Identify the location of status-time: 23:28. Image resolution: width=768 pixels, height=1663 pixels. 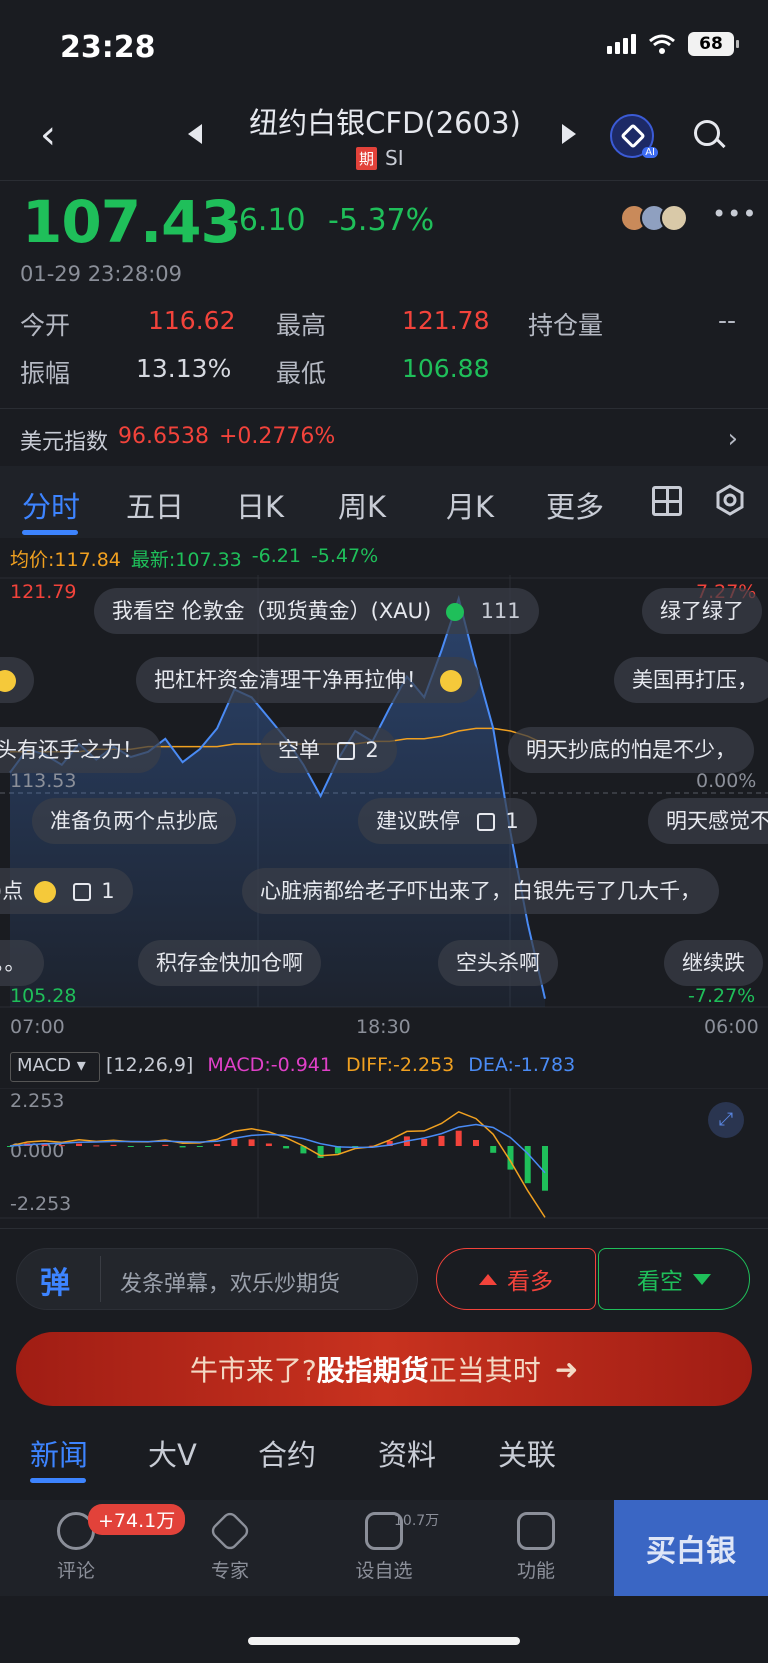
(108, 47).